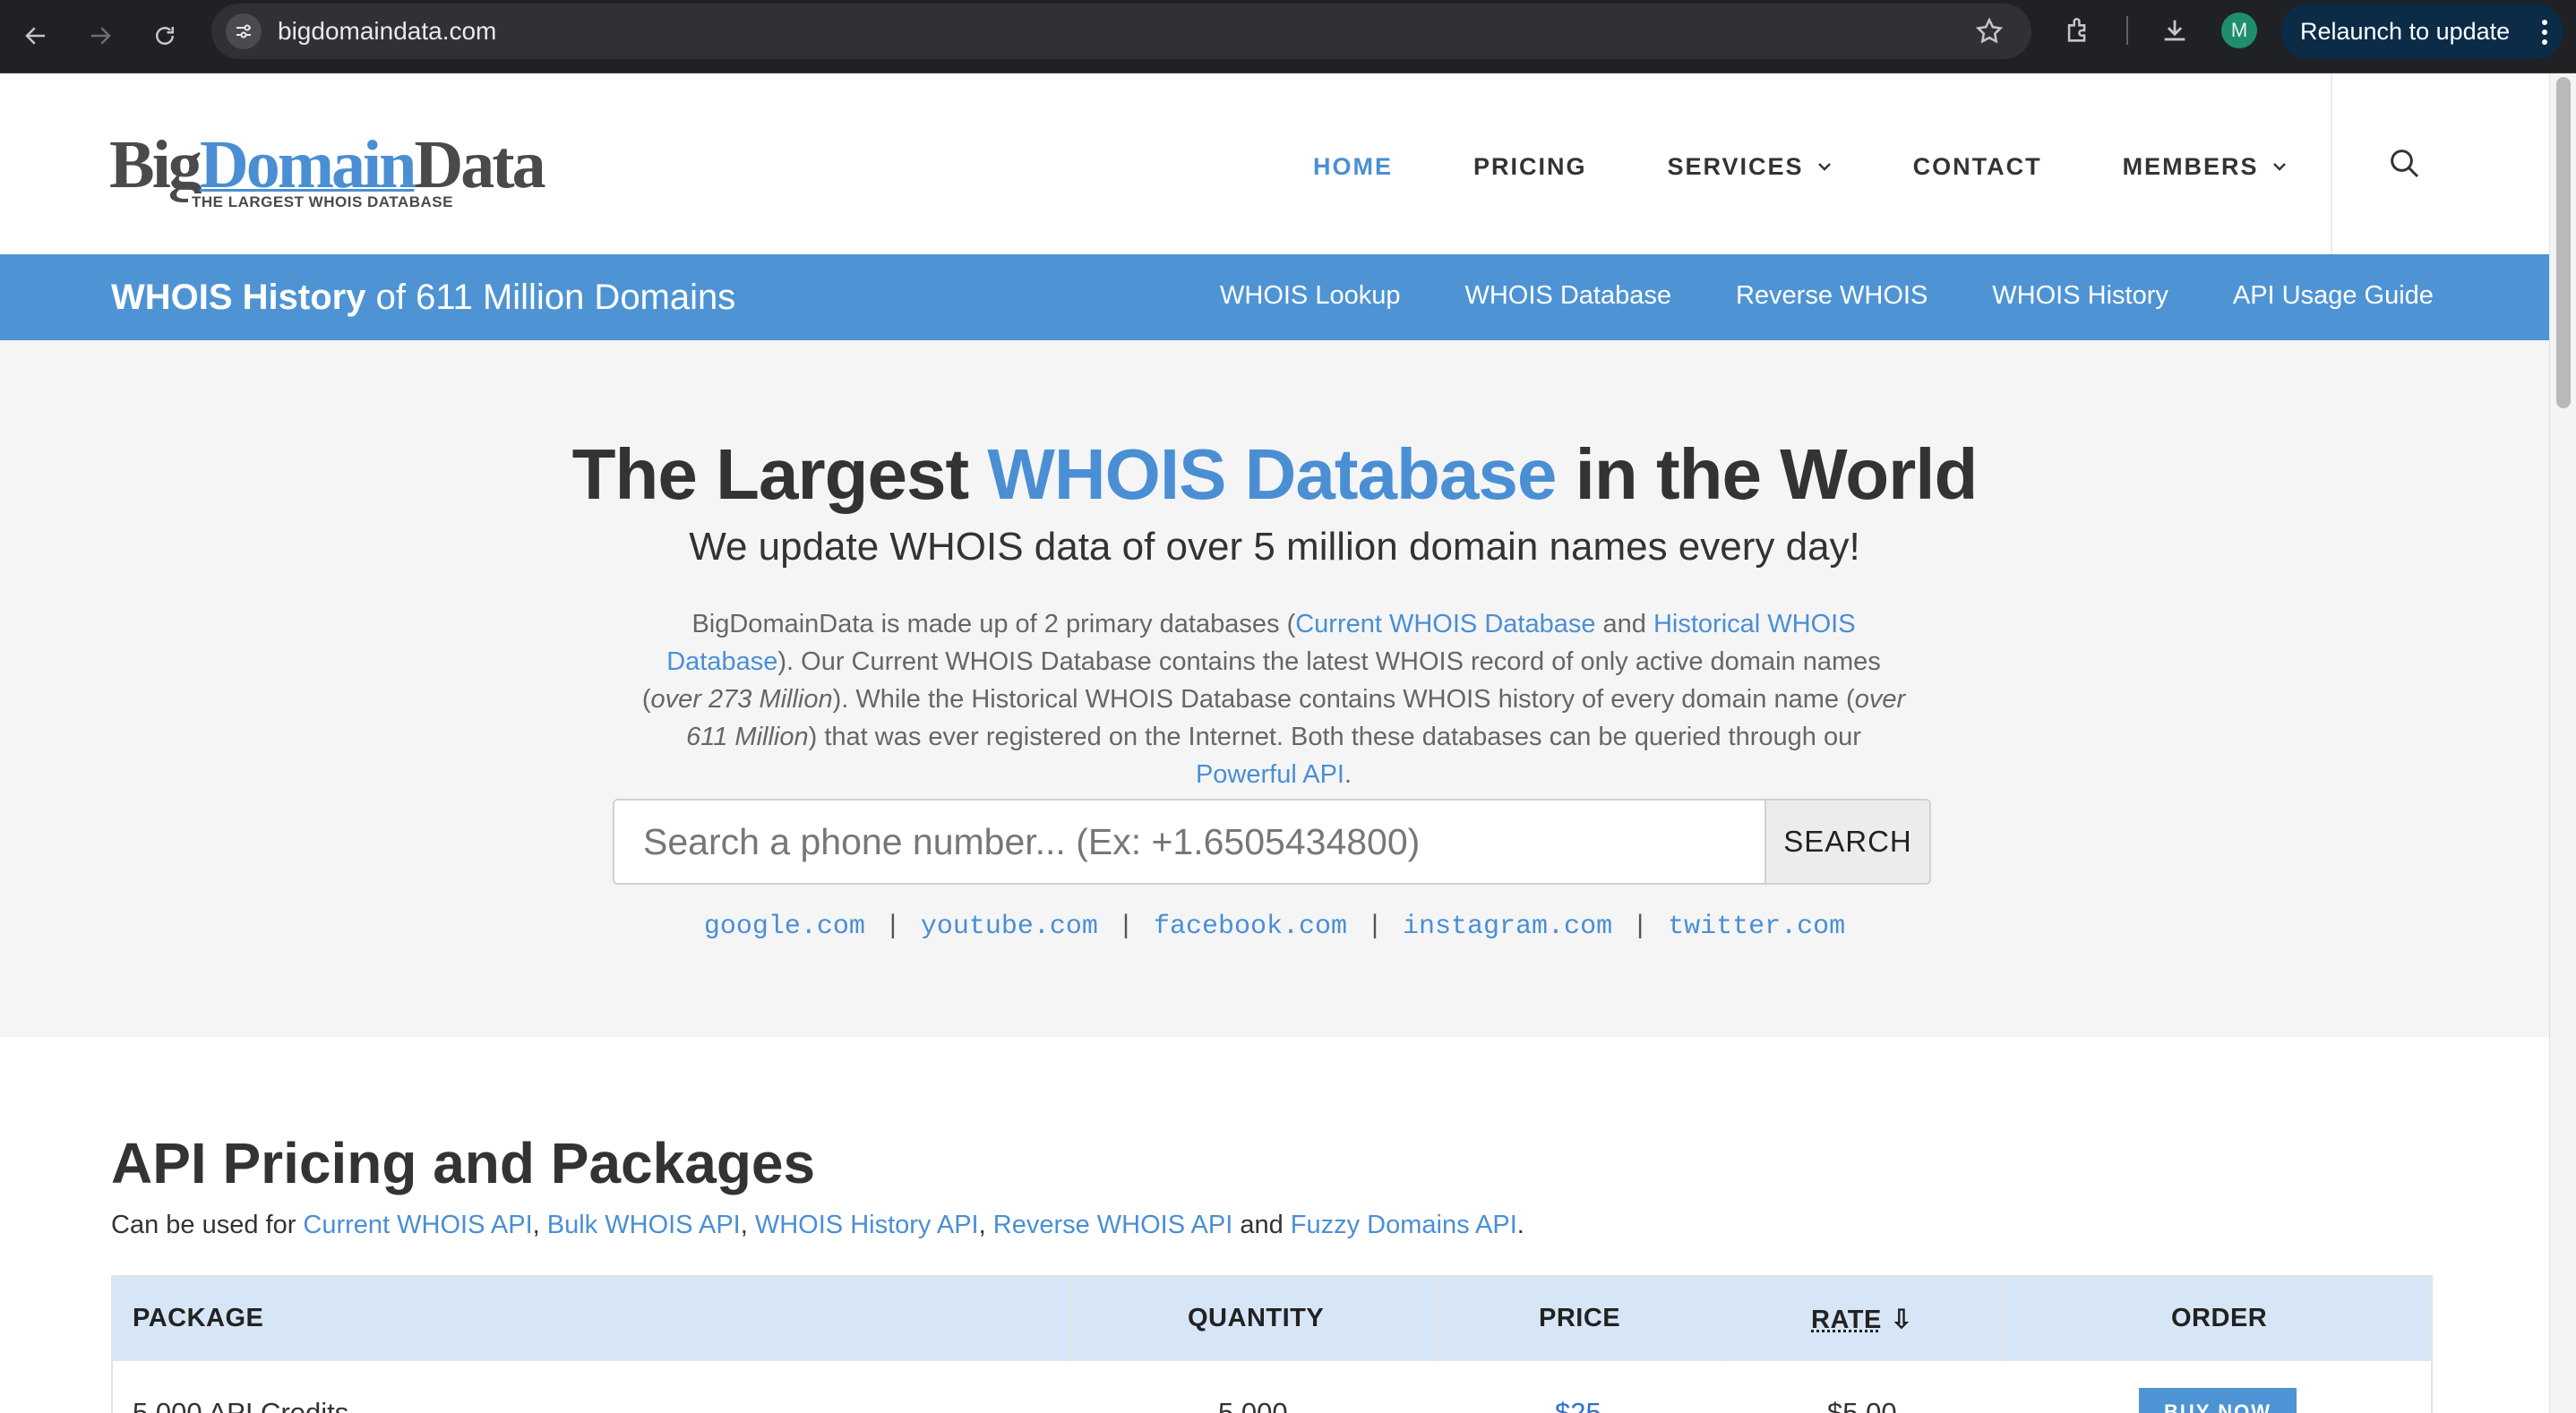  Describe the element at coordinates (2563, 242) in the screenshot. I see `scrollbar-thumb` at that location.